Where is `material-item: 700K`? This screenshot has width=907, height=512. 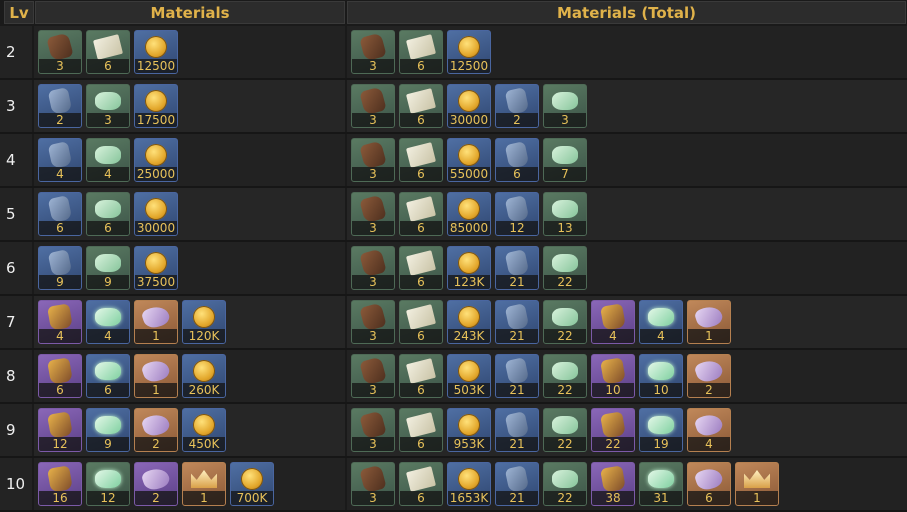 material-item: 700K is located at coordinates (252, 484).